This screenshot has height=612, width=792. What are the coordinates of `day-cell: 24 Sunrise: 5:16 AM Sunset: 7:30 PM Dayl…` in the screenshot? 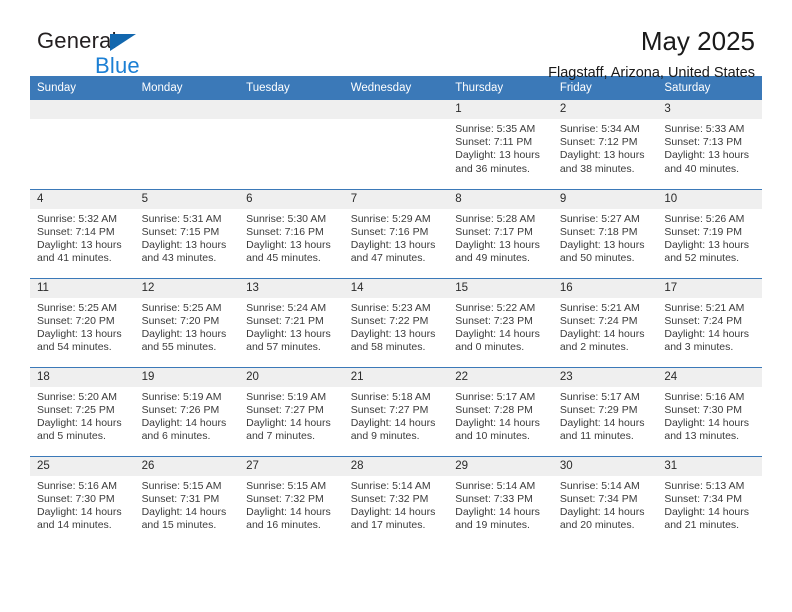 It's located at (709, 411).